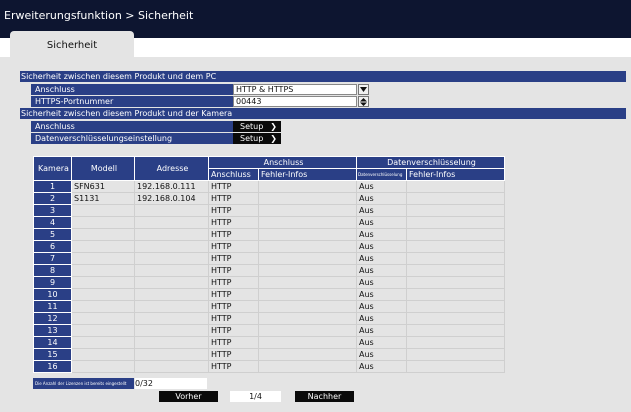  Describe the element at coordinates (363, 101) in the screenshot. I see `https-port-stepper` at that location.